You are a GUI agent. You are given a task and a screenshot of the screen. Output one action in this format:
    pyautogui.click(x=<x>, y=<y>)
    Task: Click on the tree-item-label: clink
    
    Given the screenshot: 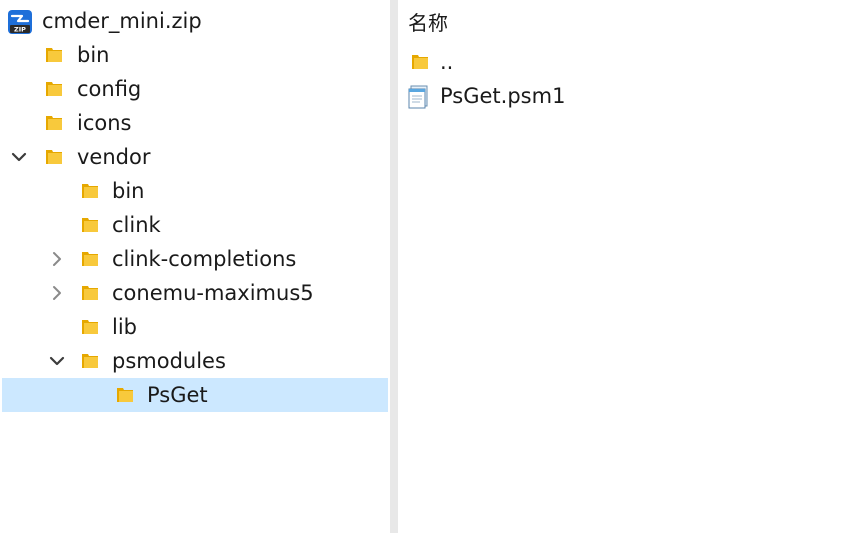 What is the action you would take?
    pyautogui.click(x=136, y=225)
    